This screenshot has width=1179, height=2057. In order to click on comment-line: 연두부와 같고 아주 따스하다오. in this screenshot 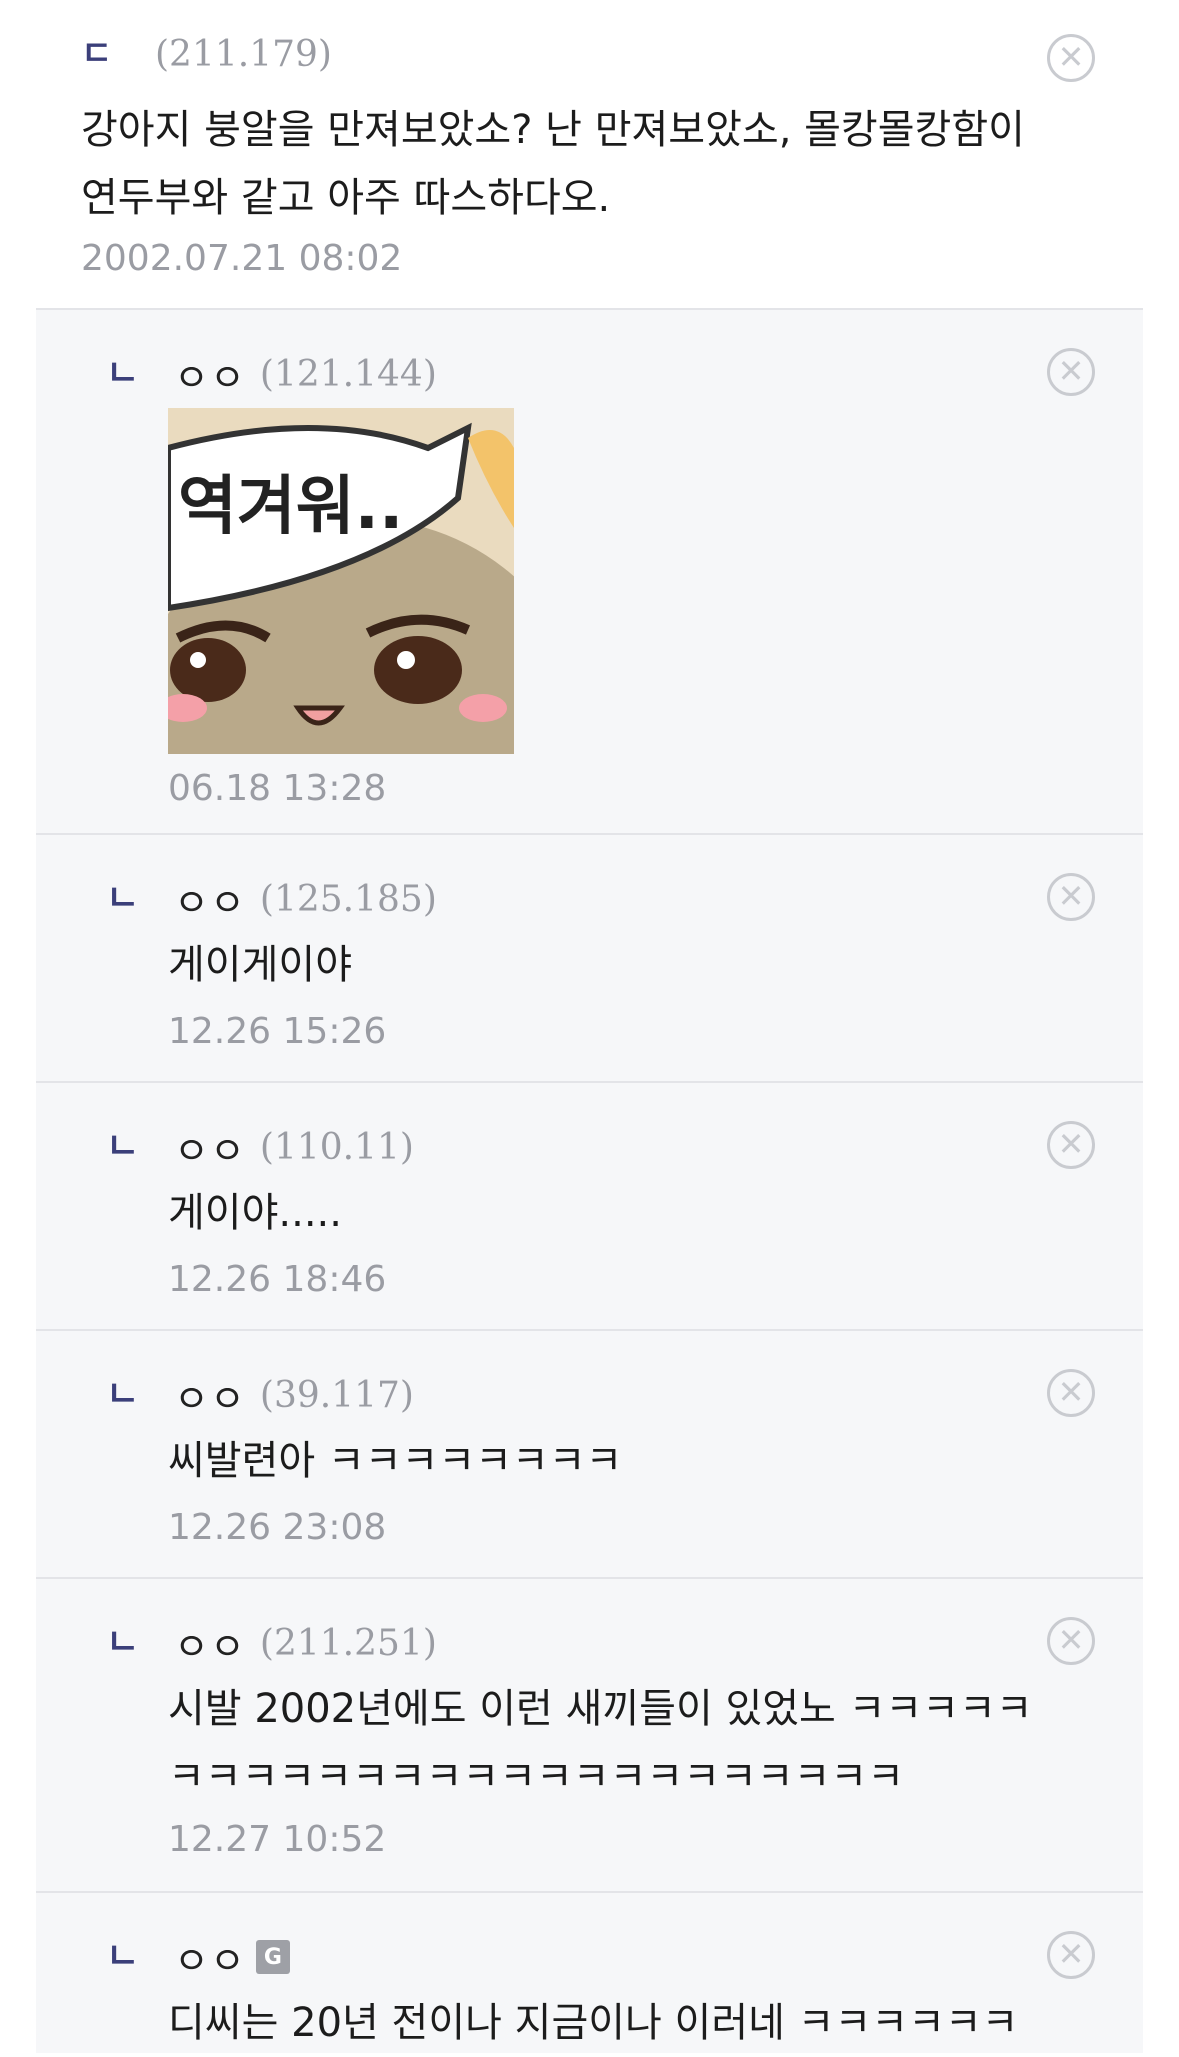, I will do `click(346, 198)`.